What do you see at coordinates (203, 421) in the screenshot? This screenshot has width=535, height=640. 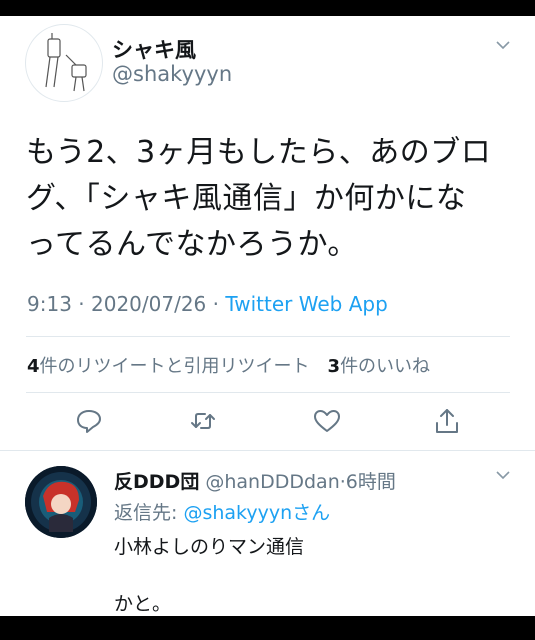 I see `retweet-icon` at bounding box center [203, 421].